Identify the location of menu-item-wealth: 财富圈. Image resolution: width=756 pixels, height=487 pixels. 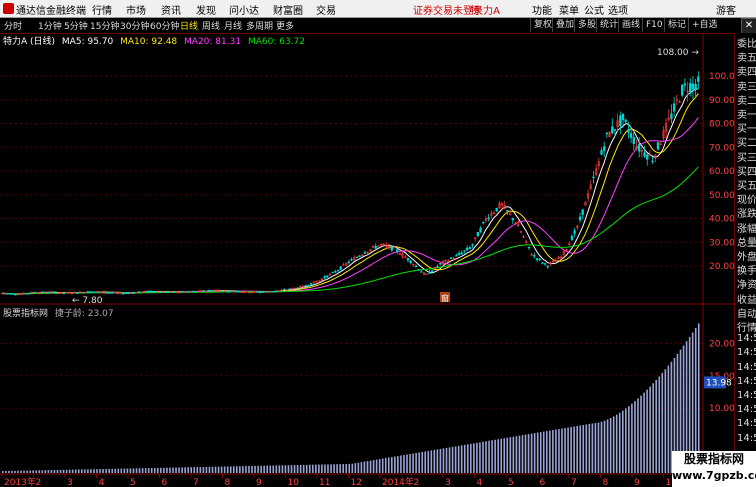
(288, 9).